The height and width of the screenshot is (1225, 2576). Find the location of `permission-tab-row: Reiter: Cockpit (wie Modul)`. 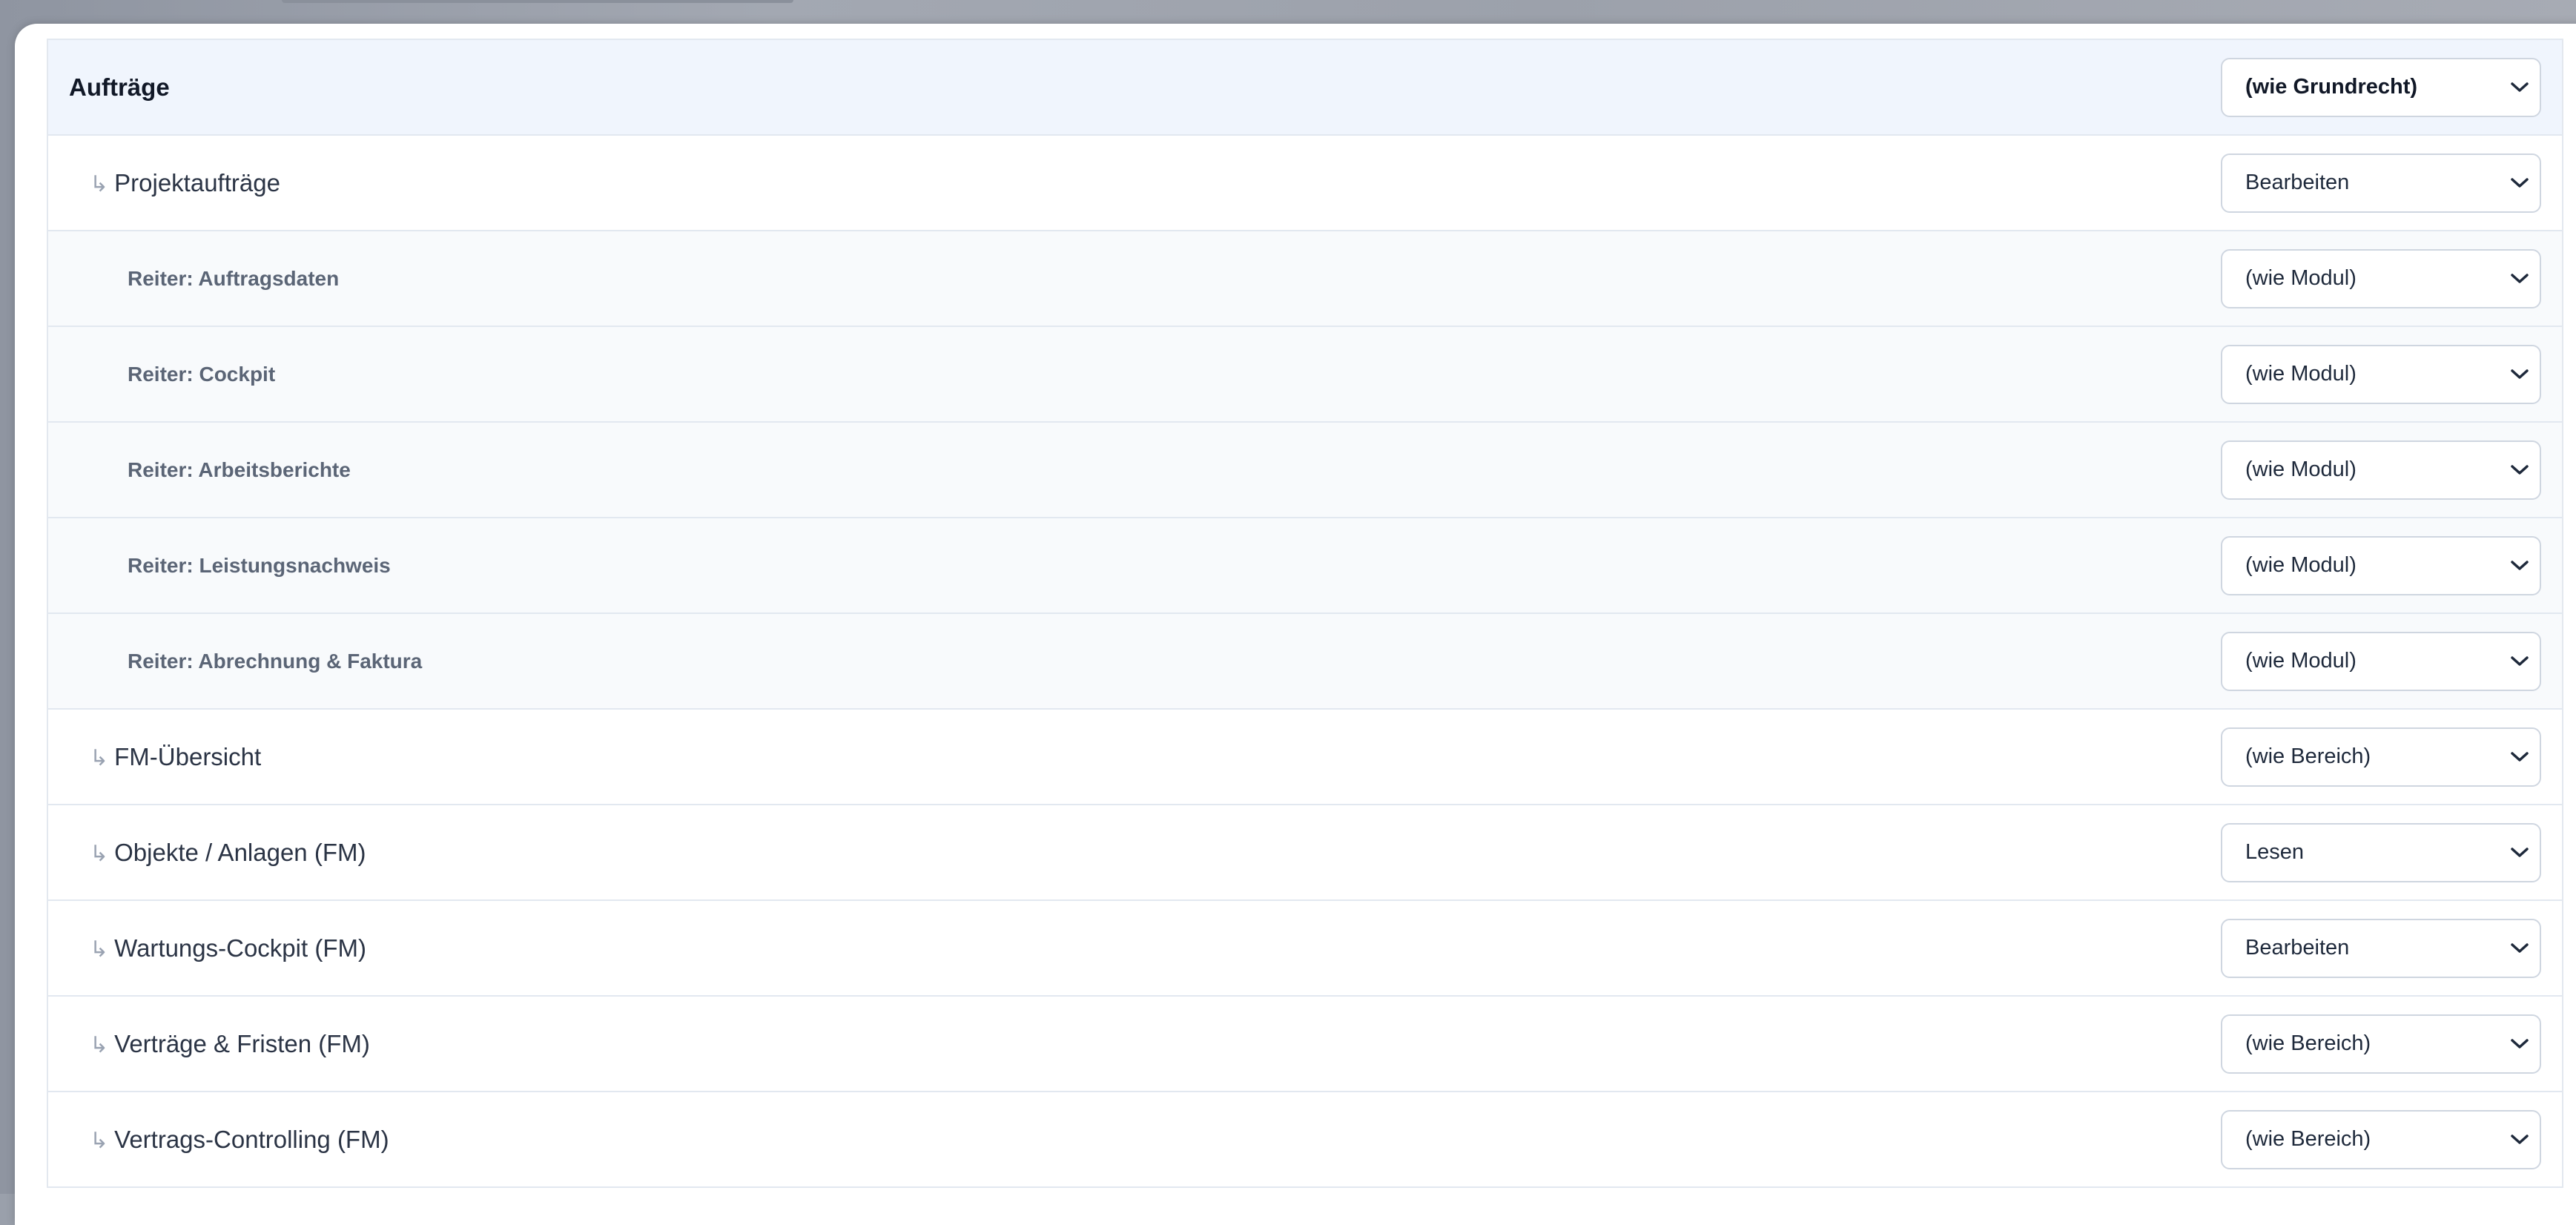

permission-tab-row: Reiter: Cockpit (wie Modul) is located at coordinates (1305, 375).